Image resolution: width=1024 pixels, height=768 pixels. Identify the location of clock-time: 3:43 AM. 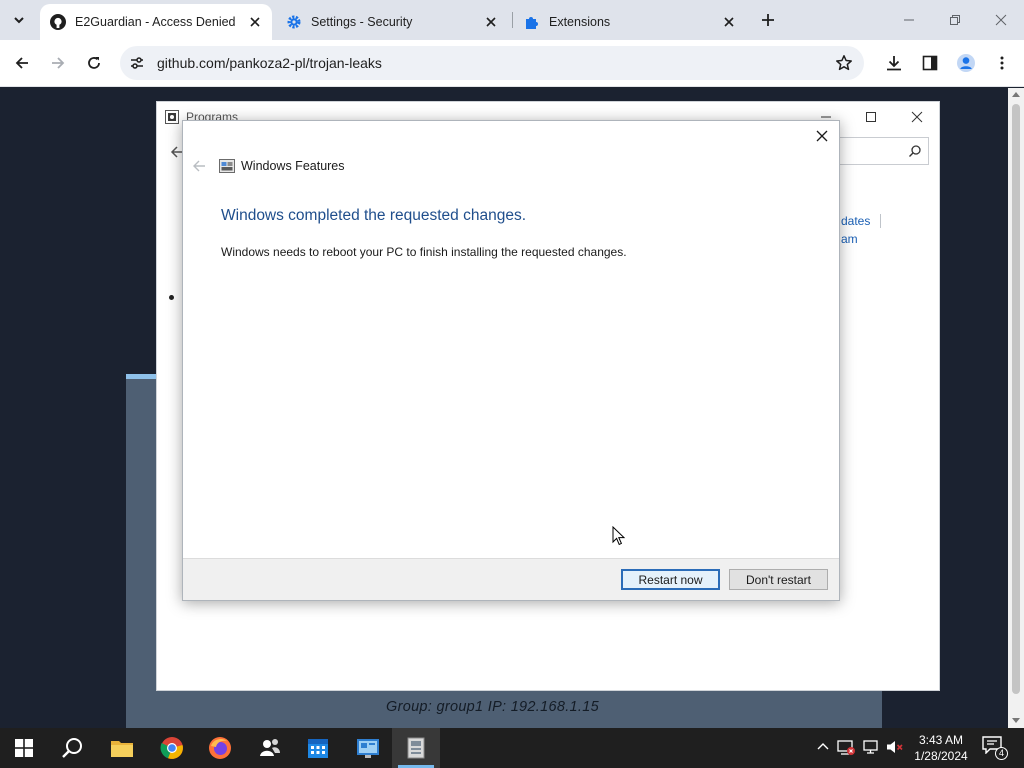
(941, 740).